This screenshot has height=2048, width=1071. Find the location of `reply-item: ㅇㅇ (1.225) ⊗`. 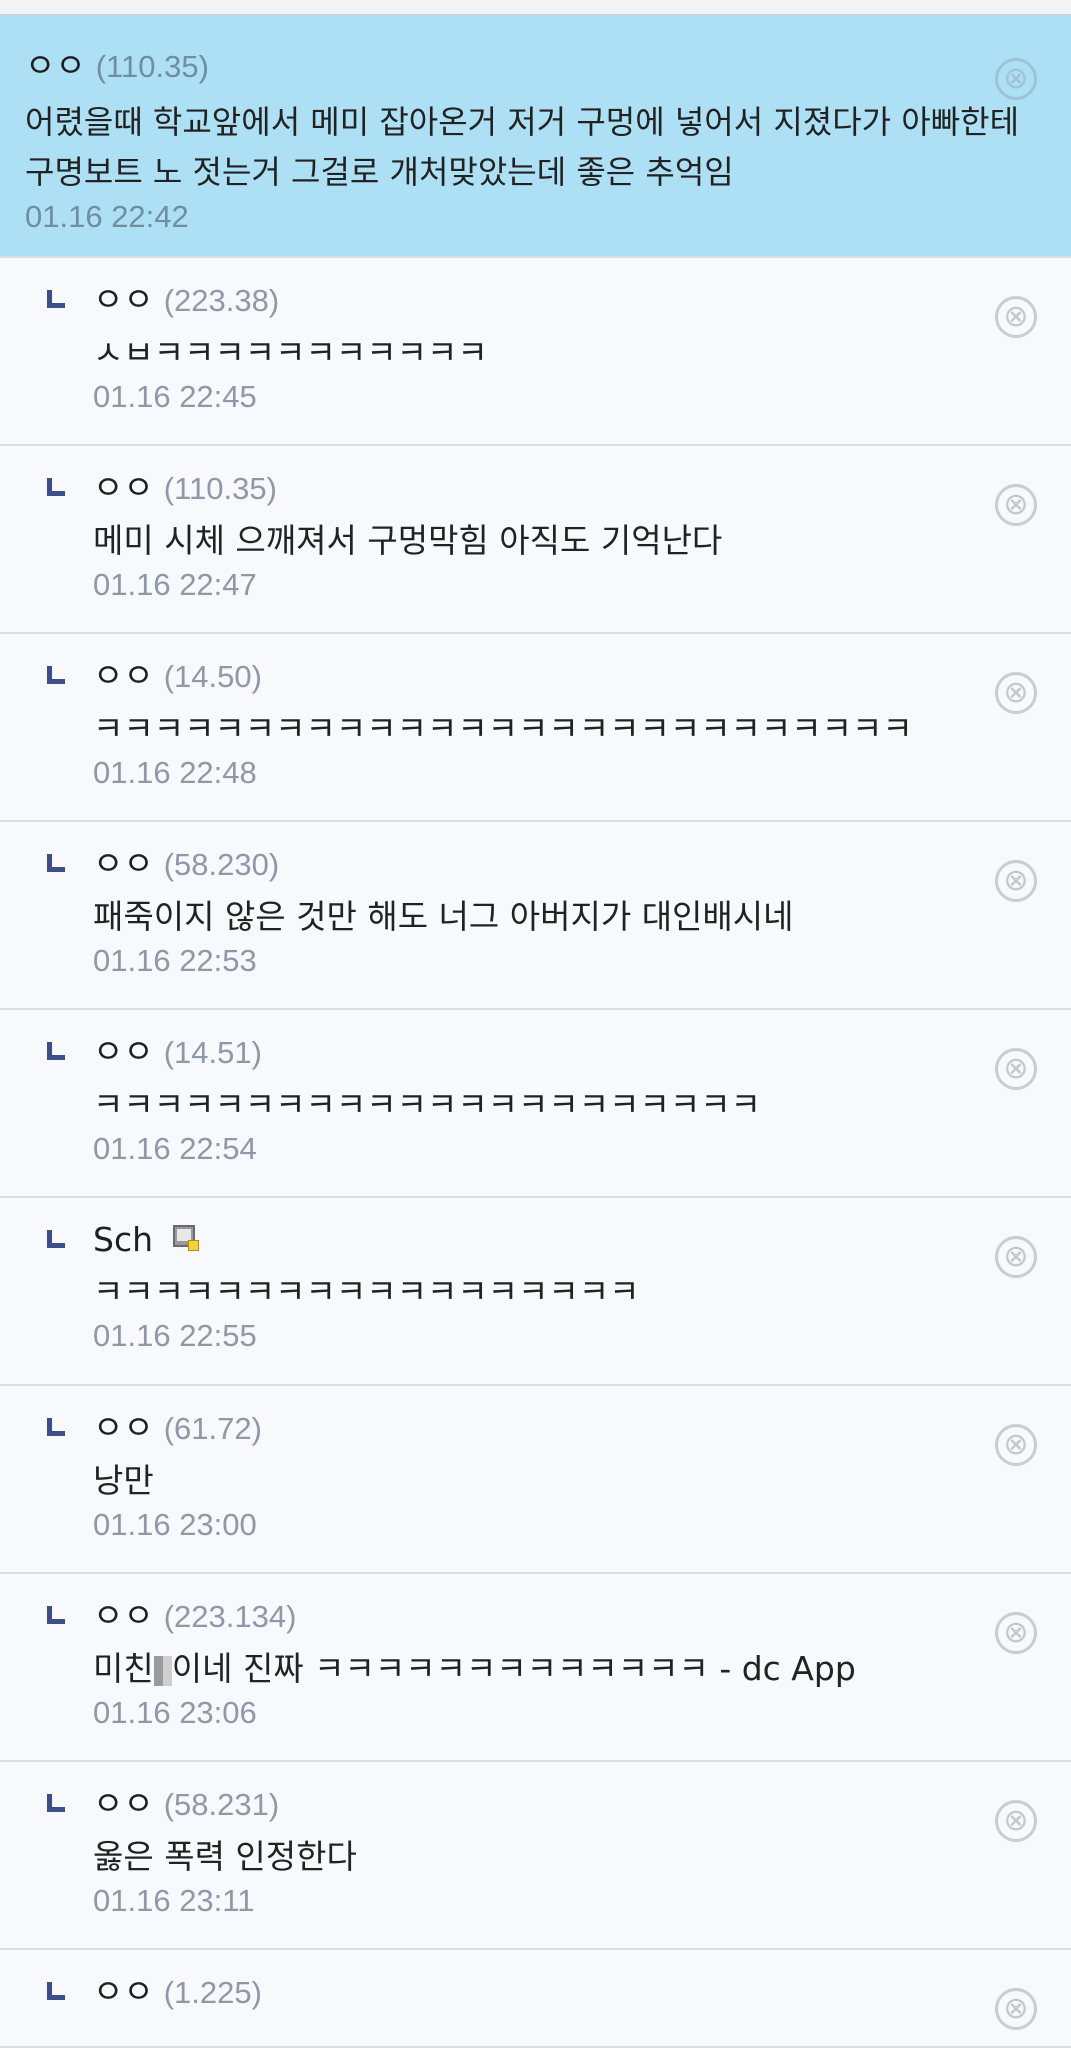

reply-item: ㅇㅇ (1.225) ⊗ is located at coordinates (535, 1999).